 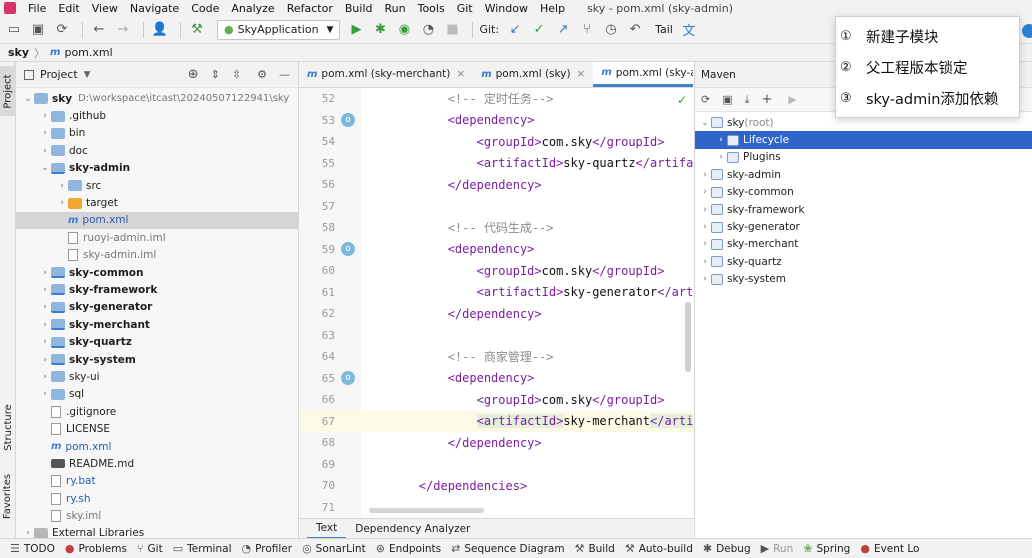 I want to click on breadcrumb-project: sky, so click(x=18, y=52).